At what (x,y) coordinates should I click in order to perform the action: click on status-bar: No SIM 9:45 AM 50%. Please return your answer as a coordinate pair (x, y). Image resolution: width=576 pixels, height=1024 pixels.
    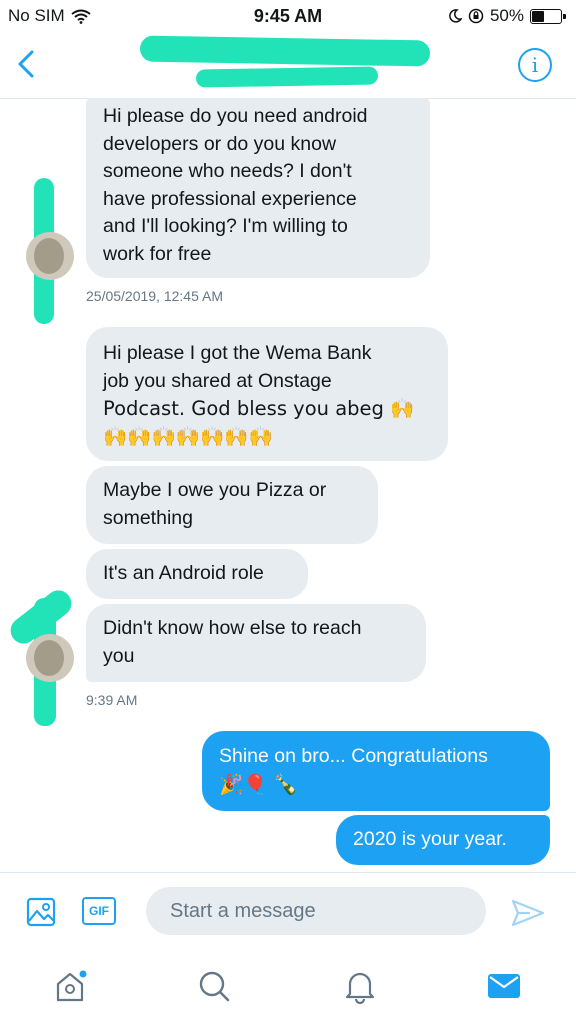
    Looking at the image, I should click on (288, 17).